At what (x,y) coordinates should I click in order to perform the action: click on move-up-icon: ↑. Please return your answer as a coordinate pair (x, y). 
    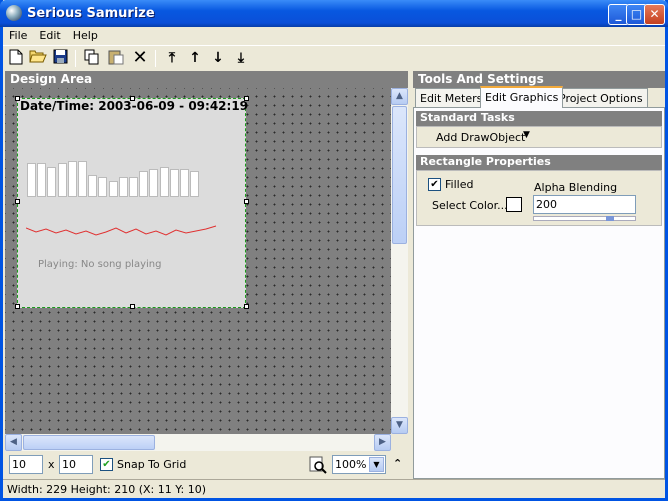
    Looking at the image, I should click on (195, 58).